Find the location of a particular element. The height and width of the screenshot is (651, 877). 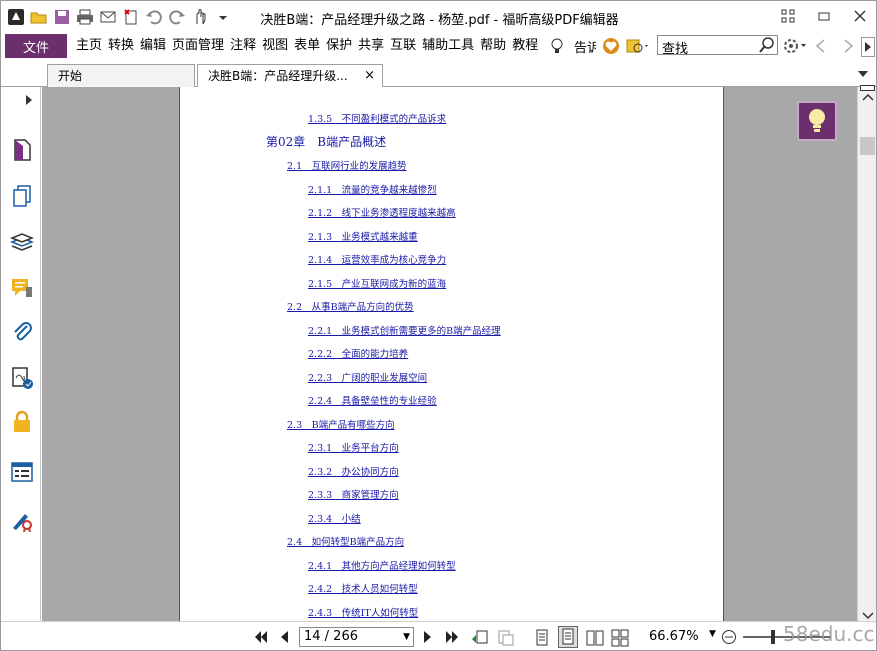

zoom-dropdown-icon: ▼ is located at coordinates (712, 634).